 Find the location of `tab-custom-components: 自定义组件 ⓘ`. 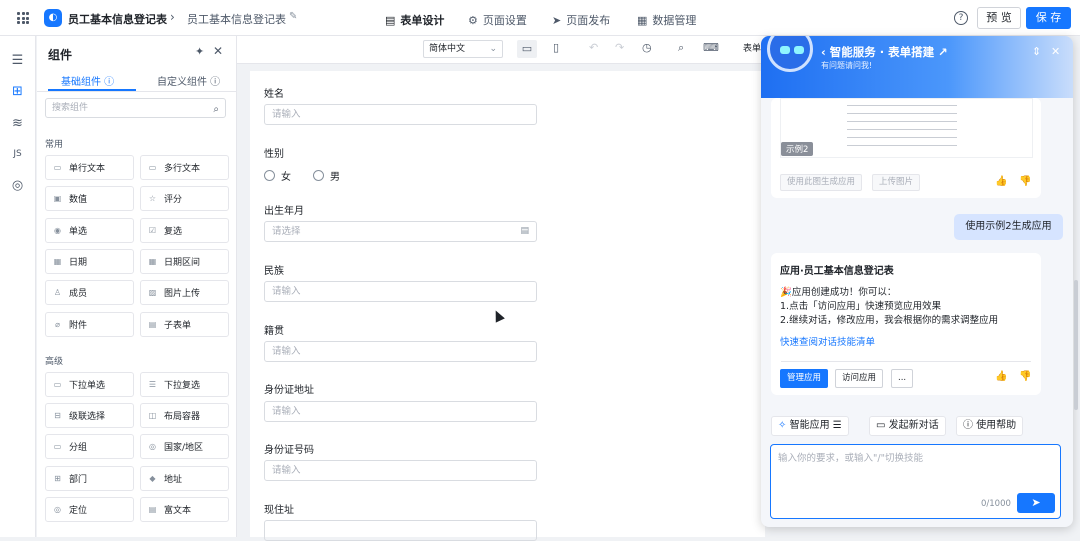

tab-custom-components: 自定义组件 ⓘ is located at coordinates (188, 80).